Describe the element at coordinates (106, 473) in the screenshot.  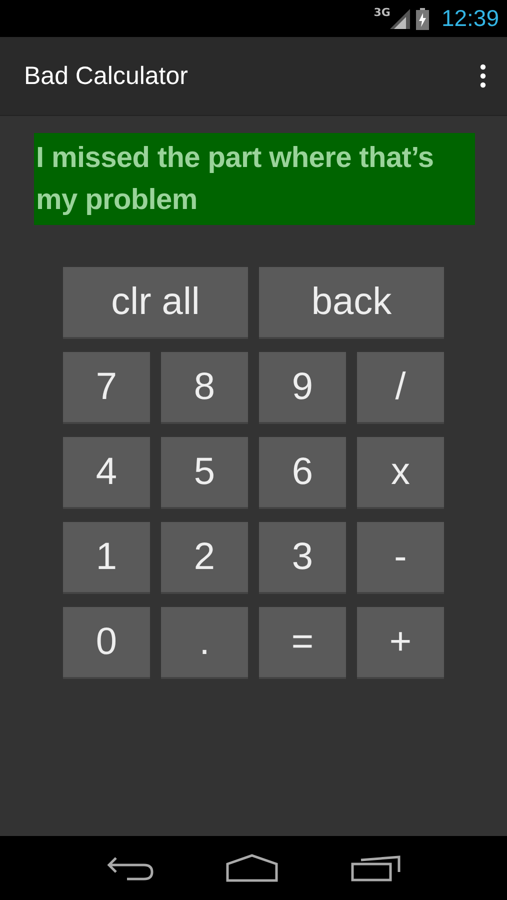
I see `keypad-button: 4` at that location.